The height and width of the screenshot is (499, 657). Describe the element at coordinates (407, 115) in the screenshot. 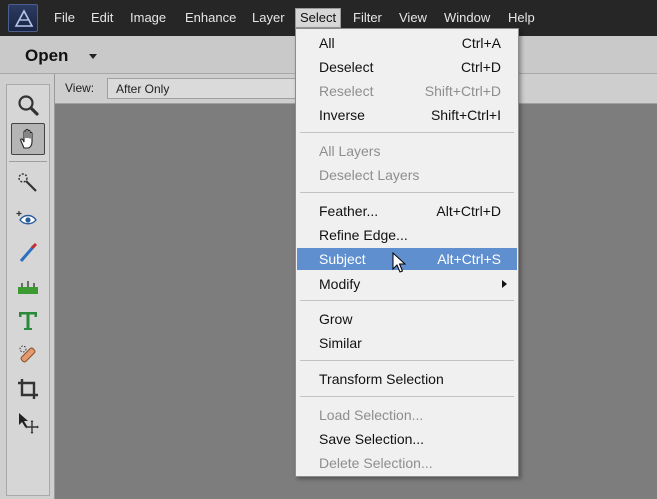

I see `menu-item-inverse: Inverse Shift+Ctrl+I` at that location.